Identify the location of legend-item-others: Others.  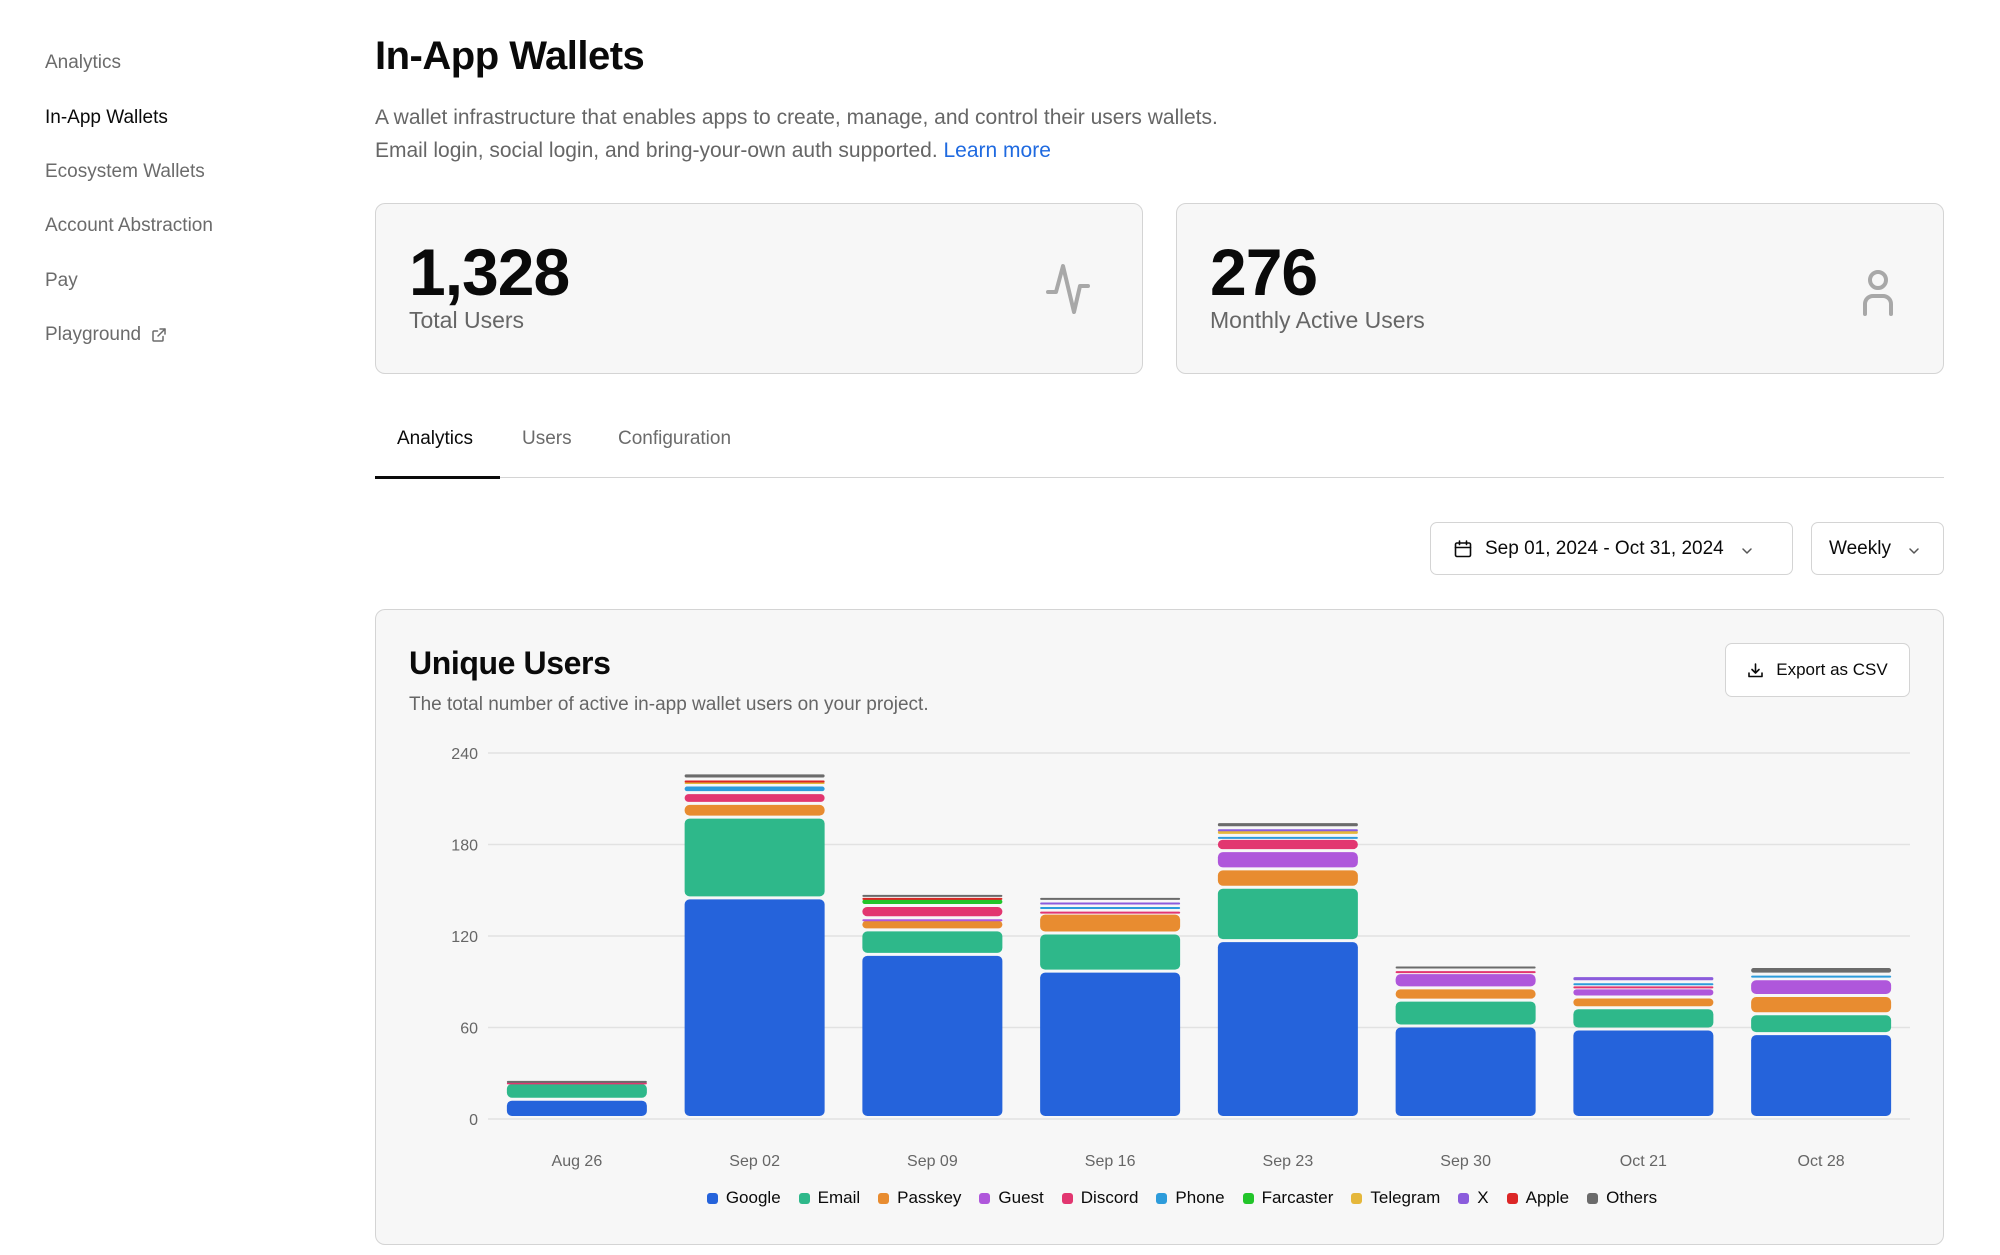
(1622, 1198).